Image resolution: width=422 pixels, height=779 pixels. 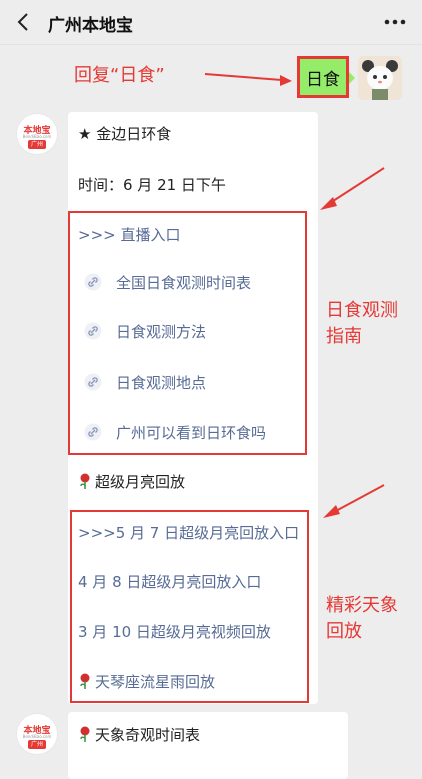 I want to click on supermoon-heading-text: 超级月亮回放, so click(x=140, y=482).